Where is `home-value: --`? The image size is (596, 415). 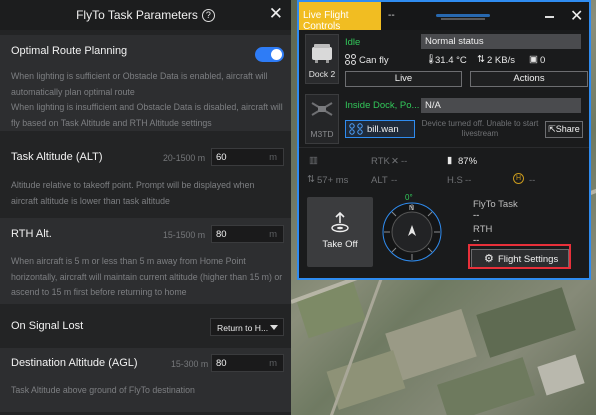
home-value: -- is located at coordinates (532, 180).